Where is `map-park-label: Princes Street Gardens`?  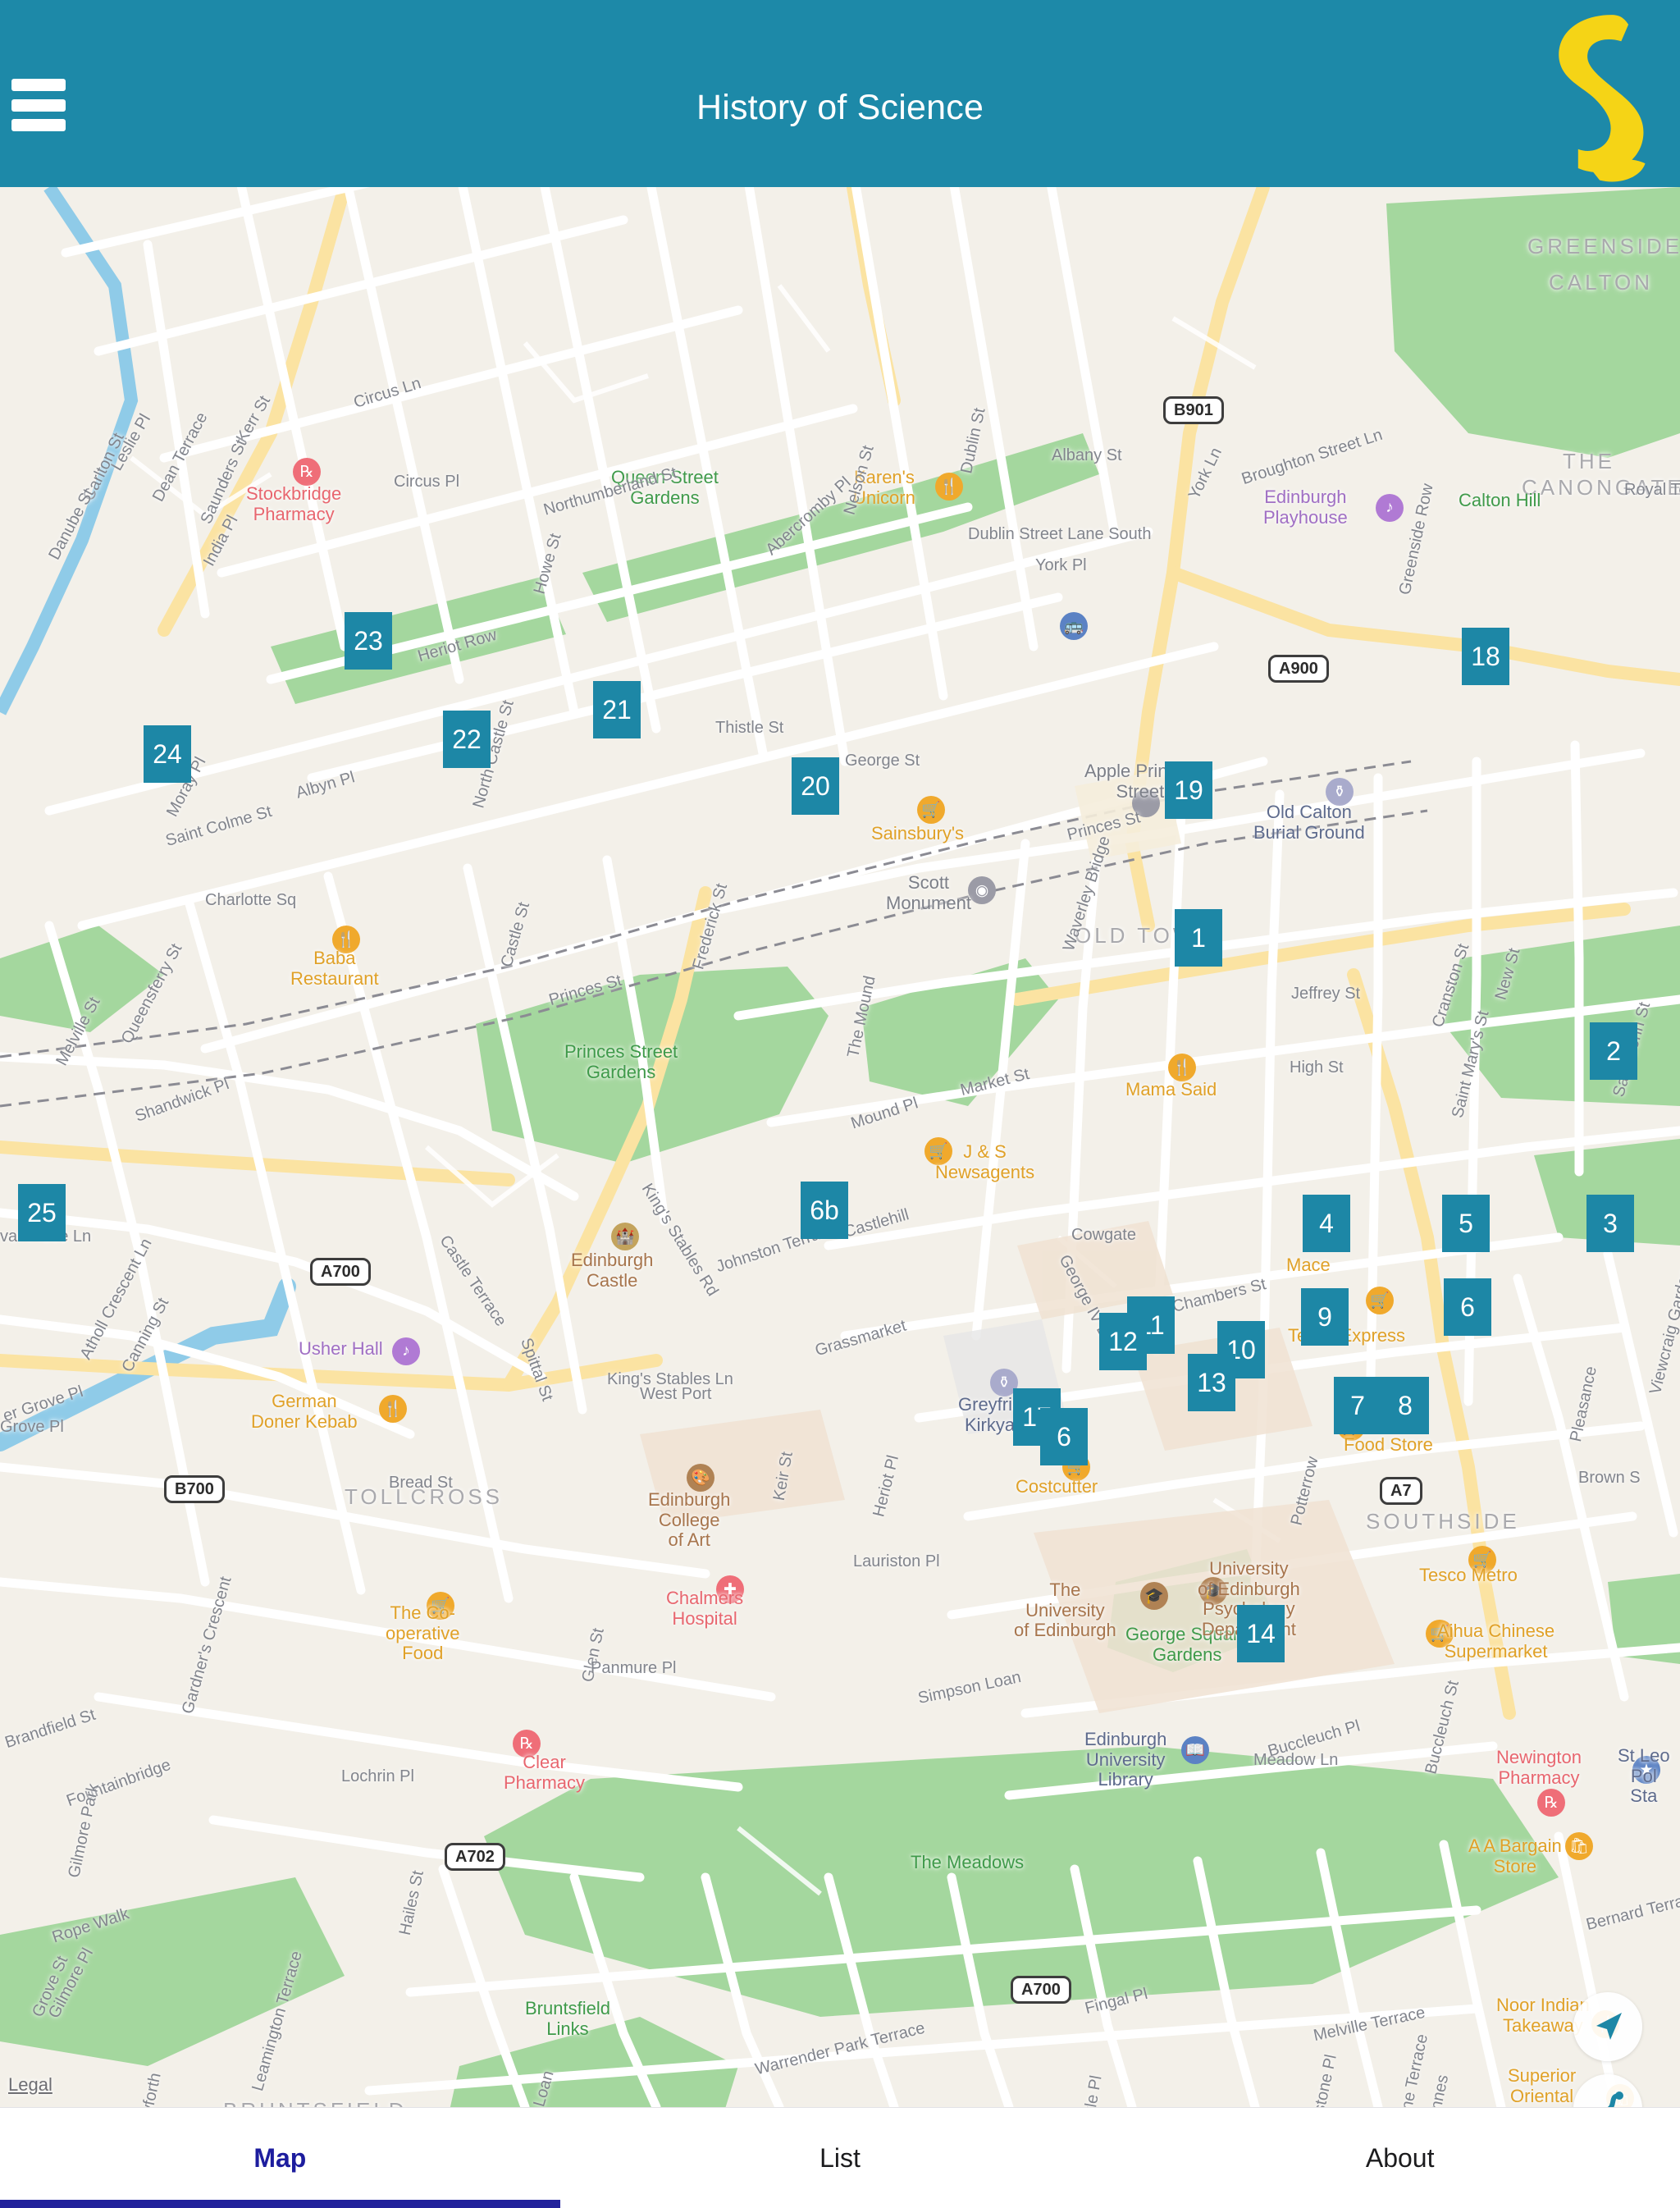 map-park-label: Princes Street Gardens is located at coordinates (621, 1061).